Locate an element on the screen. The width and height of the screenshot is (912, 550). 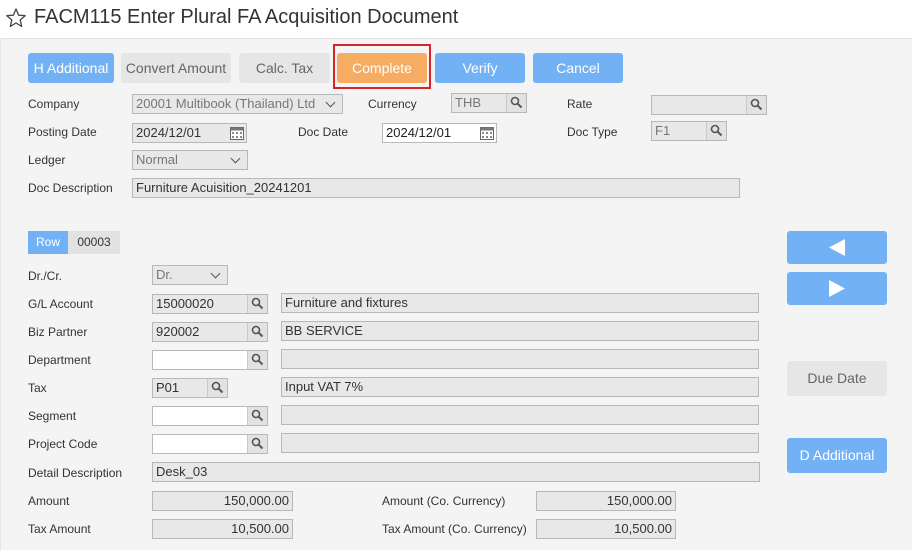
tax-amount-co-label: Tax Amount (Co. Currency) is located at coordinates (454, 529).